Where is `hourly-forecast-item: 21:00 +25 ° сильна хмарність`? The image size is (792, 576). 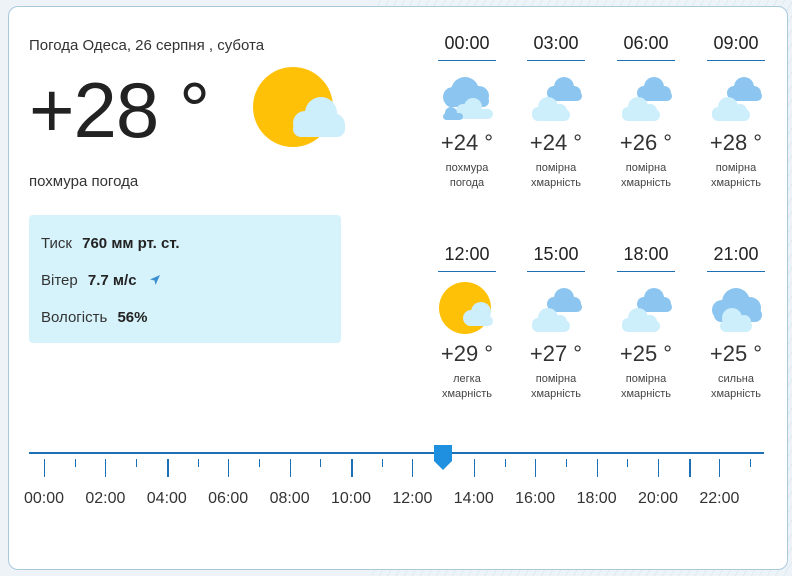
hourly-forecast-item: 21:00 +25 ° сильна хмарність is located at coordinates (736, 322).